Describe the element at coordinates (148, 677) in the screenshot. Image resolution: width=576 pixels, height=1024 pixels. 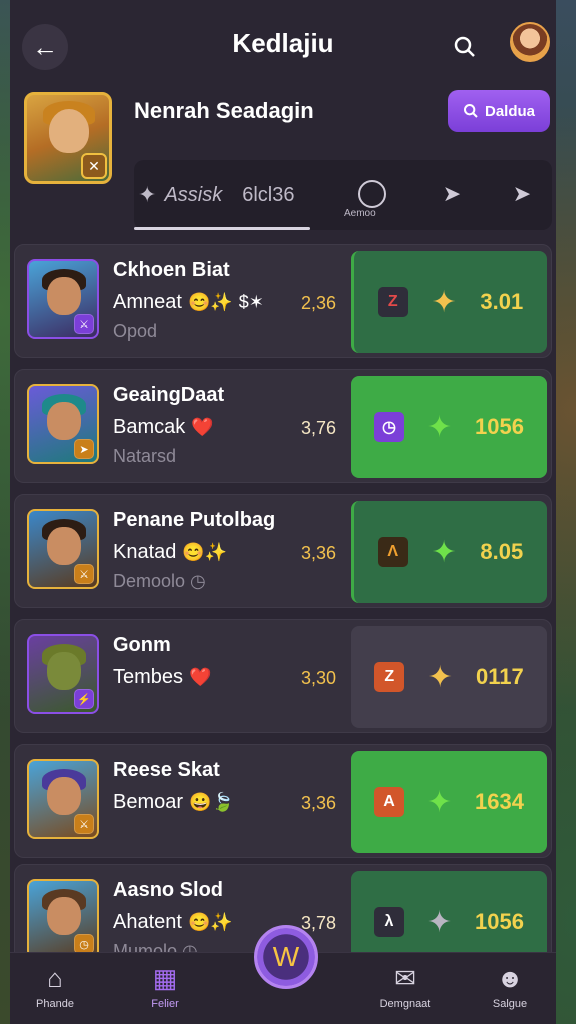
I see `player-subtitle: Tembes` at that location.